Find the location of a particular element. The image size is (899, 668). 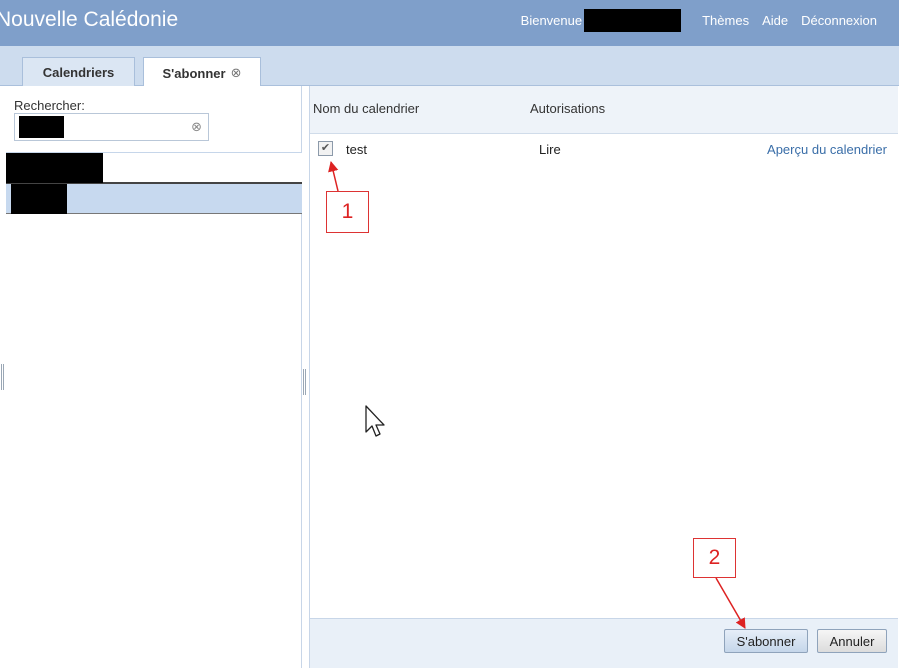

cancel-button: Annuler is located at coordinates (852, 641).